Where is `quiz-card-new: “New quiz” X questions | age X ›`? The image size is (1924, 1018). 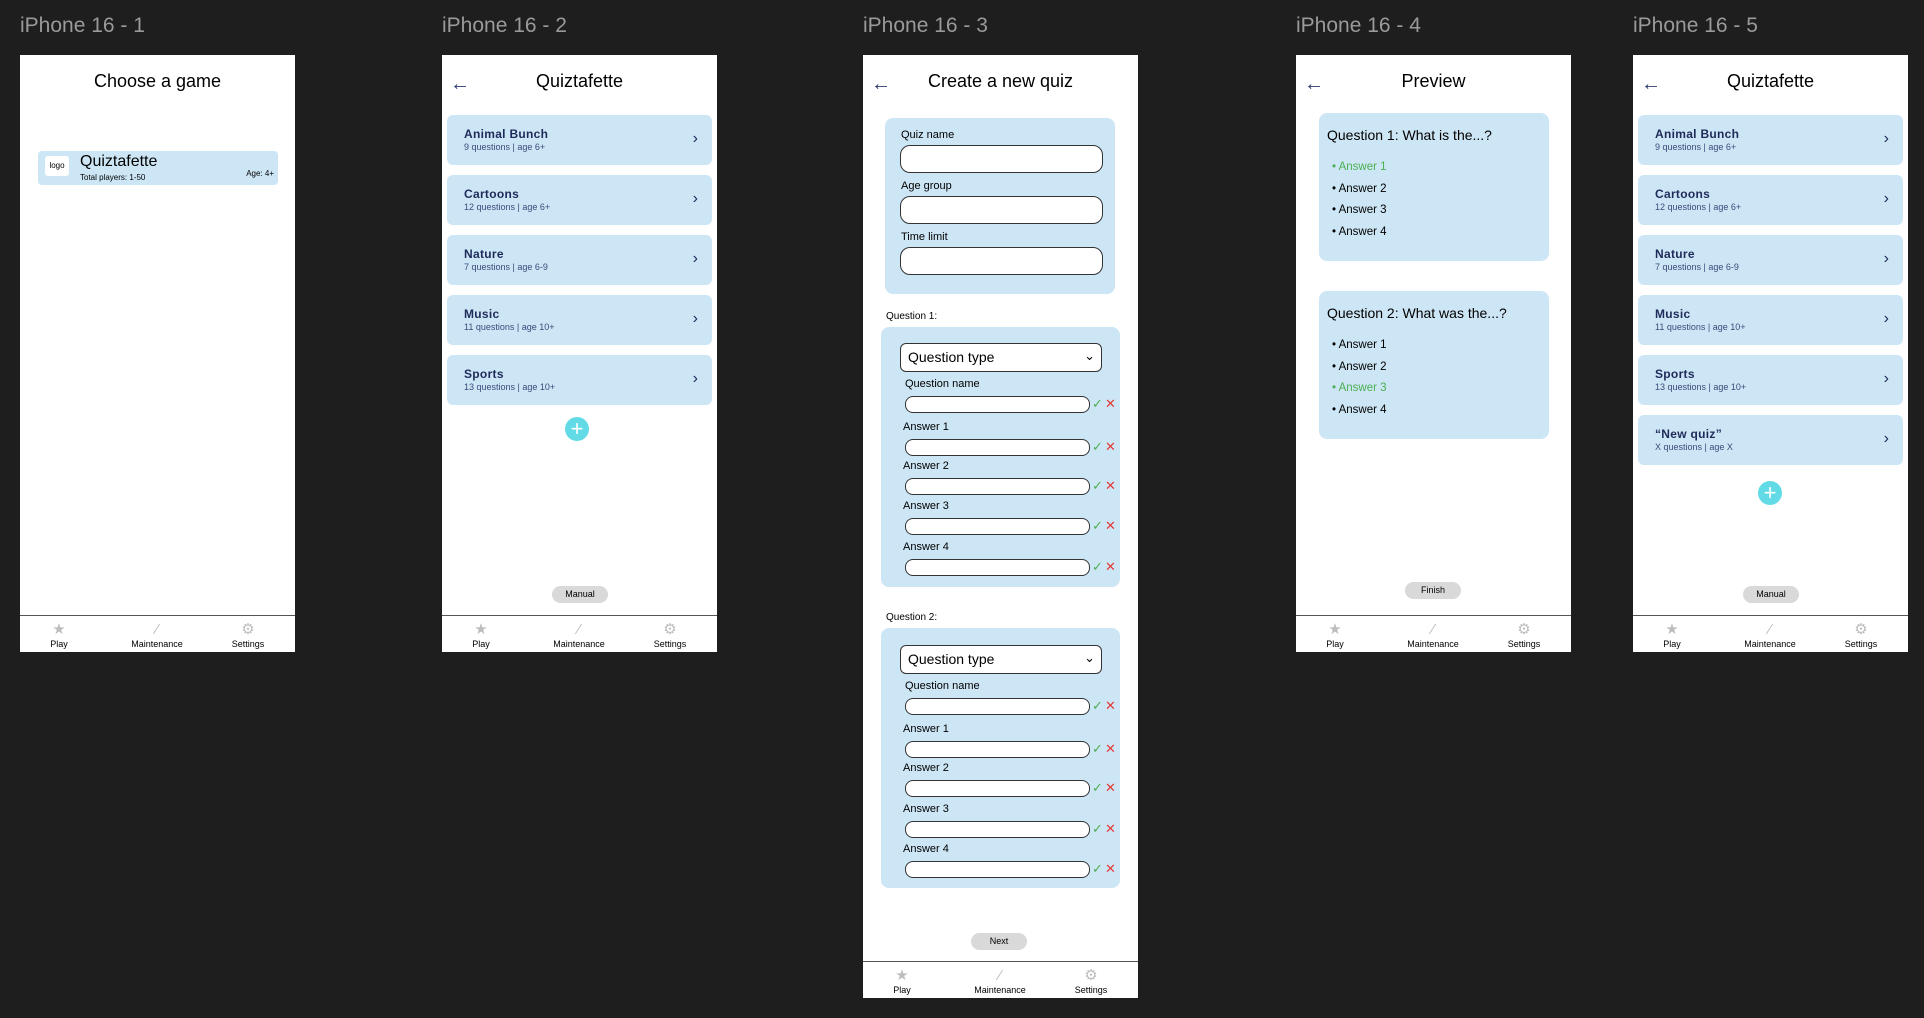
quiz-card-new: “New quiz” X questions | age X › is located at coordinates (1770, 440).